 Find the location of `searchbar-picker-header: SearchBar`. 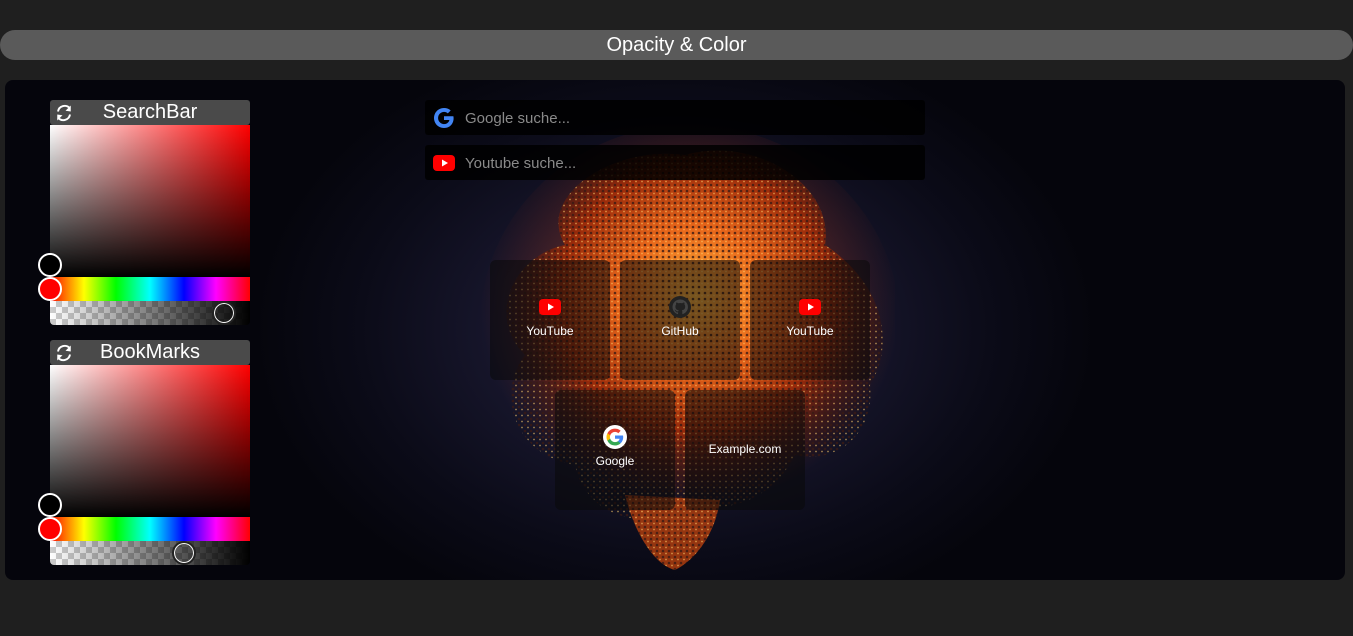

searchbar-picker-header: SearchBar is located at coordinates (150, 112).